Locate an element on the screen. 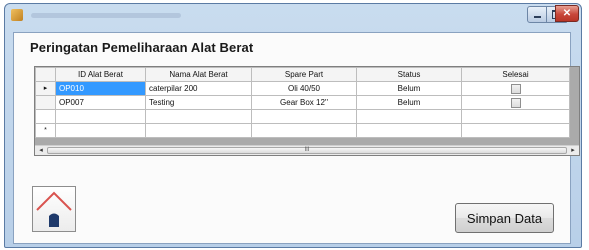  cell-nama: caterpilar 200 is located at coordinates (198, 88).